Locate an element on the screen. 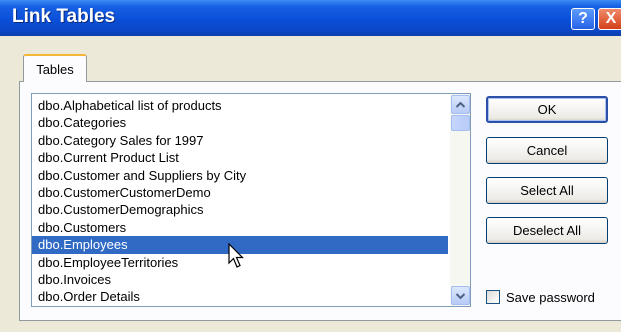  ok-button: OK is located at coordinates (547, 109).